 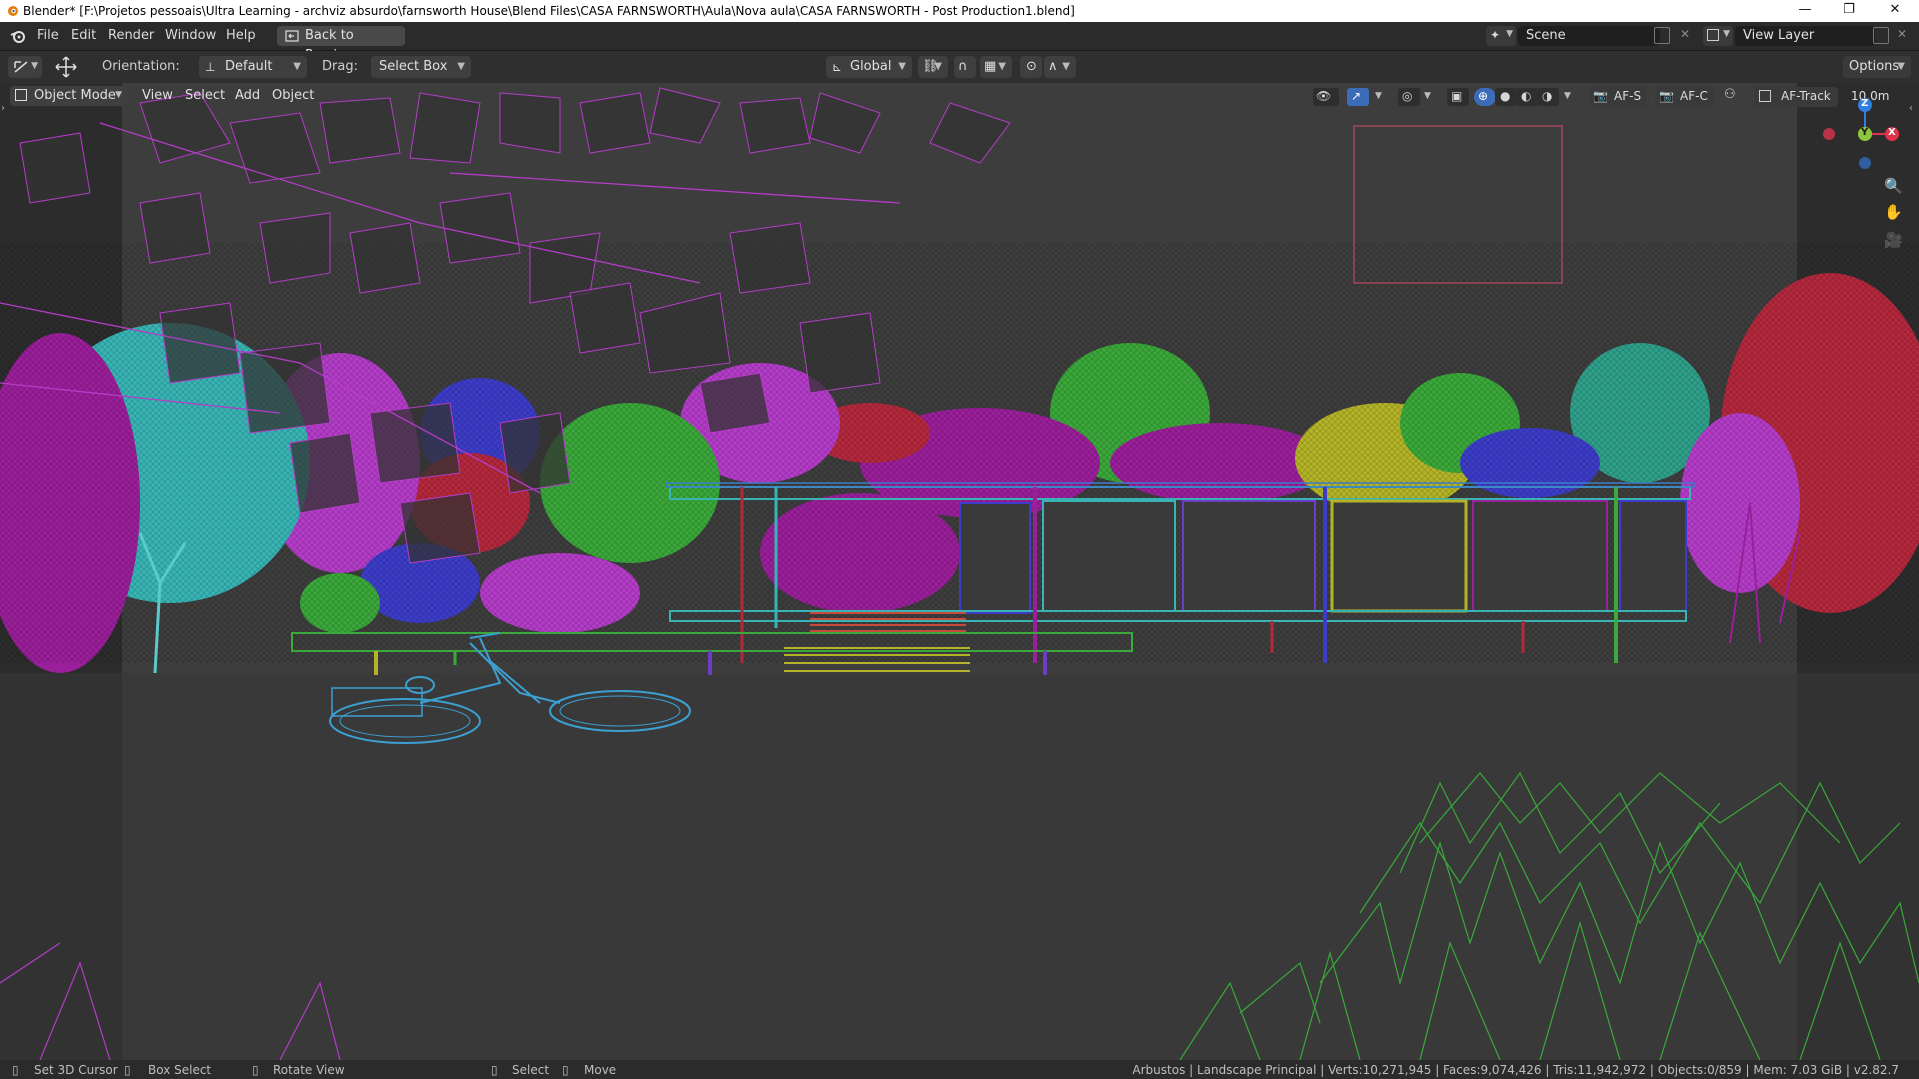 I want to click on transform-orientation-value: Global, so click(x=871, y=66).